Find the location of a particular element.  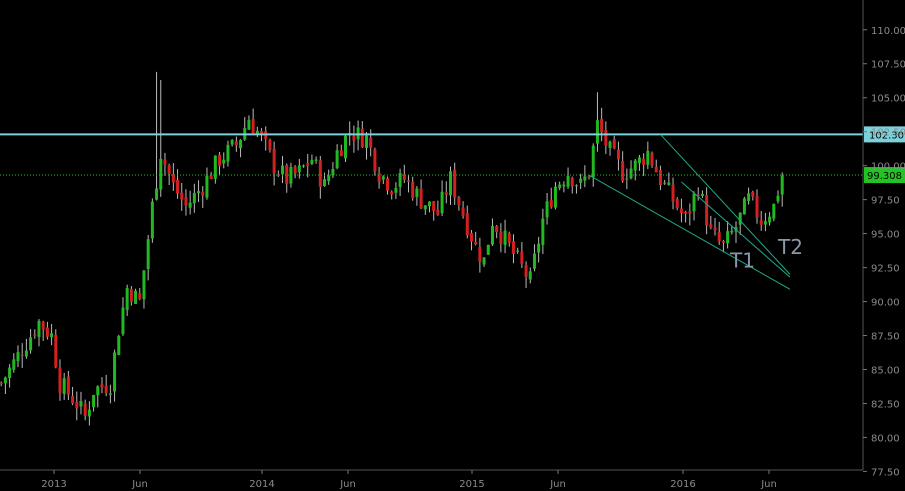

price-tick-label: 100.00 is located at coordinates (888, 167).